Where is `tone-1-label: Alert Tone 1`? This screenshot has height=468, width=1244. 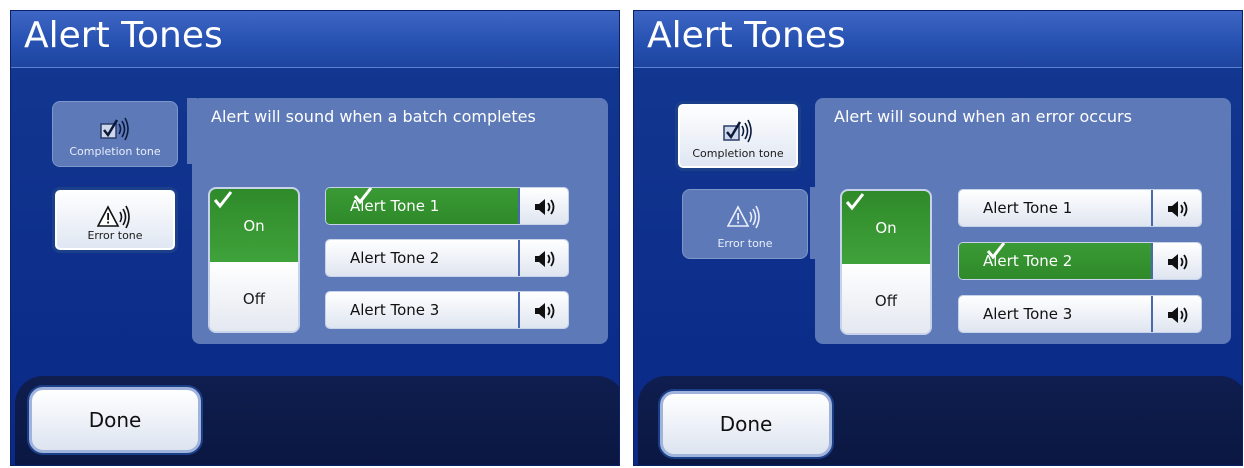 tone-1-label: Alert Tone 1 is located at coordinates (1028, 208).